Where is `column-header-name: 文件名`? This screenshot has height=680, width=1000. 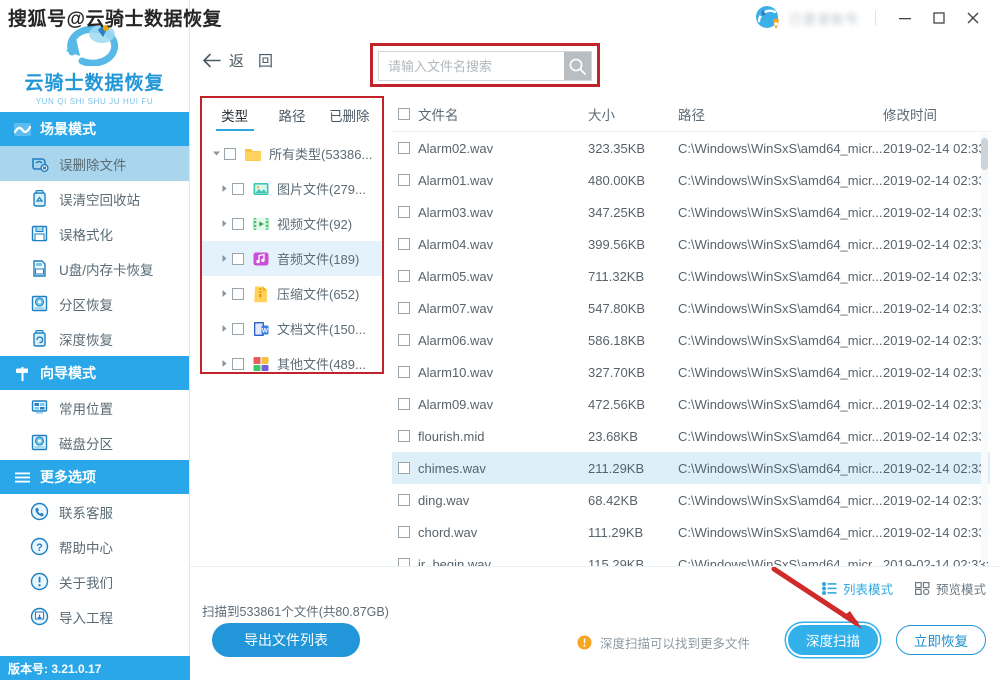 column-header-name: 文件名 is located at coordinates (503, 114).